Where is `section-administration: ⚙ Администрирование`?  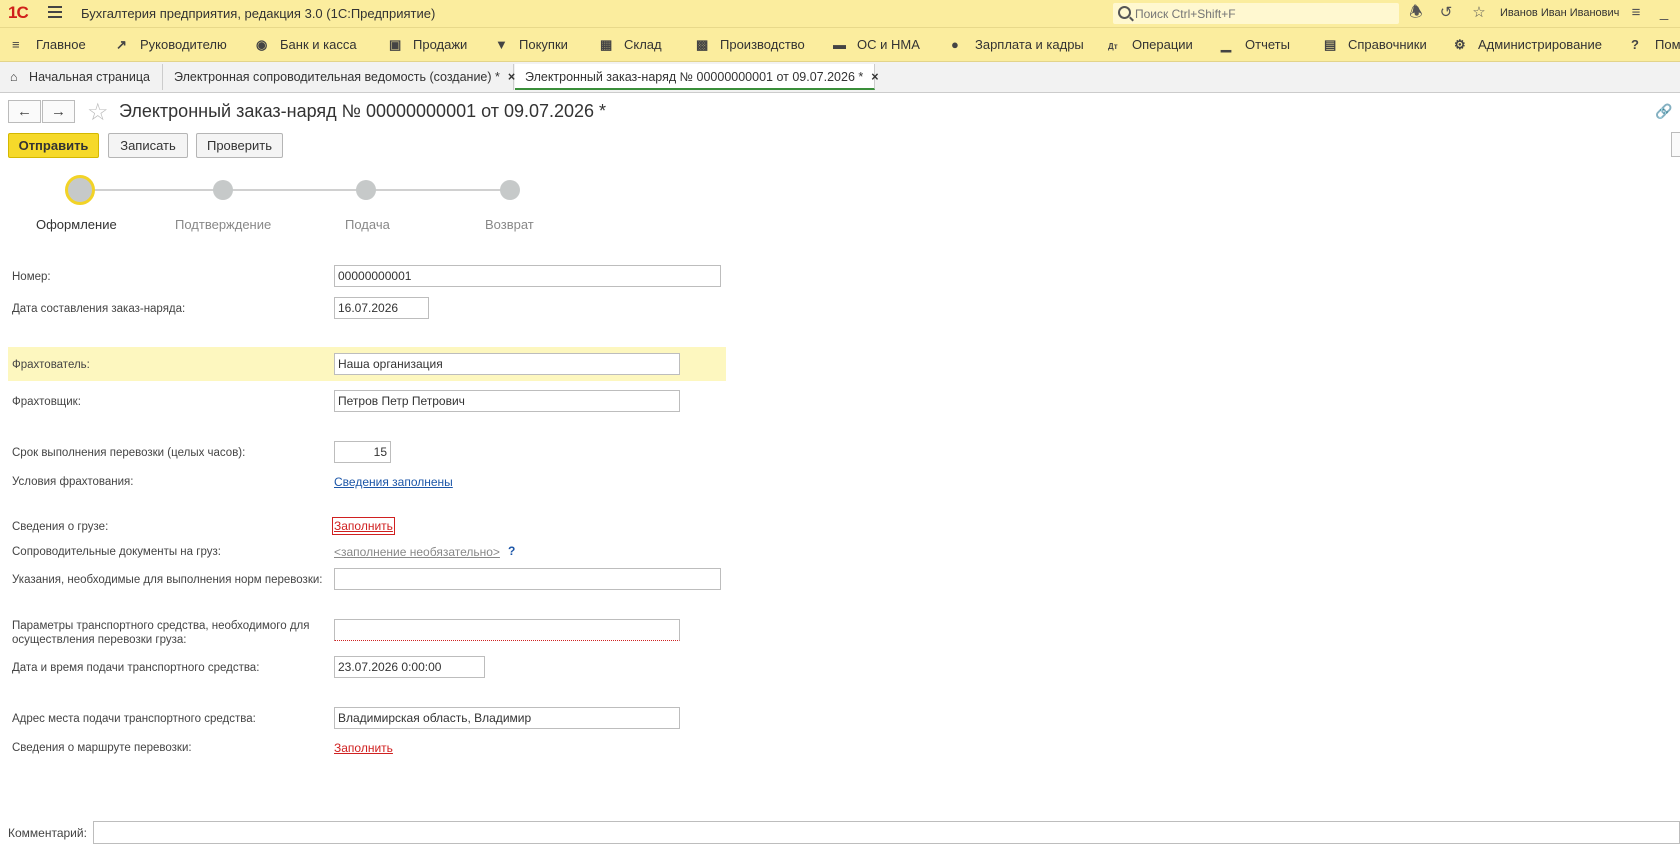 section-administration: ⚙ Администрирование is located at coordinates (1528, 45).